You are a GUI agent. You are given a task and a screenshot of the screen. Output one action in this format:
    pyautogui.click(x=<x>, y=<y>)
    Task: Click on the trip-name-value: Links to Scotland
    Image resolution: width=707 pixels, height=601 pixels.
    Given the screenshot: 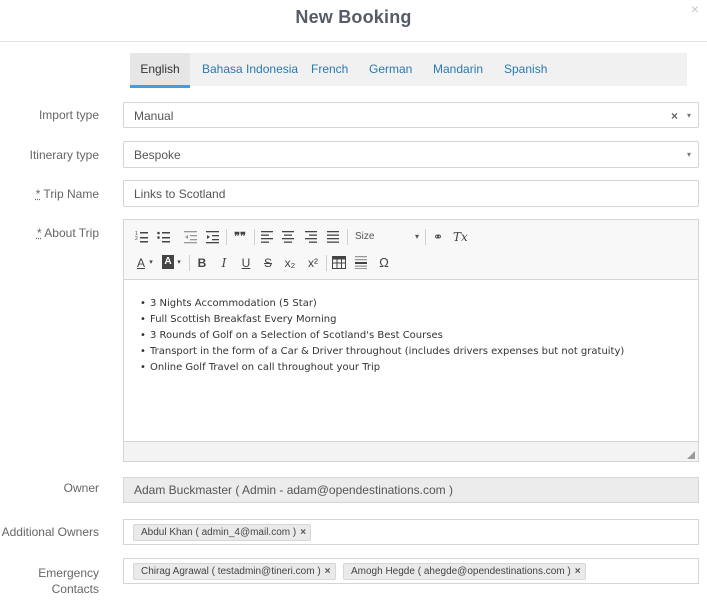 What is the action you would take?
    pyautogui.click(x=180, y=194)
    